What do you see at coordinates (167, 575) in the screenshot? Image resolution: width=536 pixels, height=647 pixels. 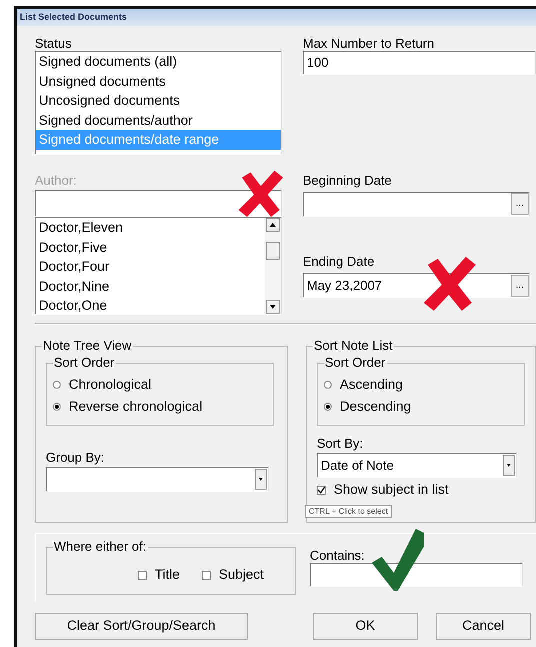 I see `checkbox-label: Title` at bounding box center [167, 575].